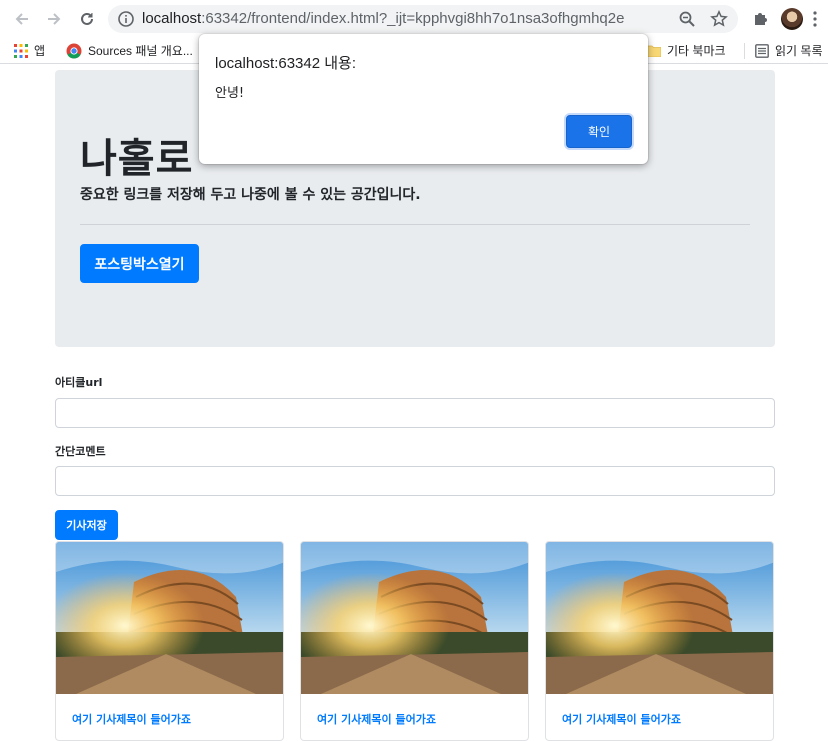  I want to click on dialog-title: localhost:63342 내용:, so click(286, 63).